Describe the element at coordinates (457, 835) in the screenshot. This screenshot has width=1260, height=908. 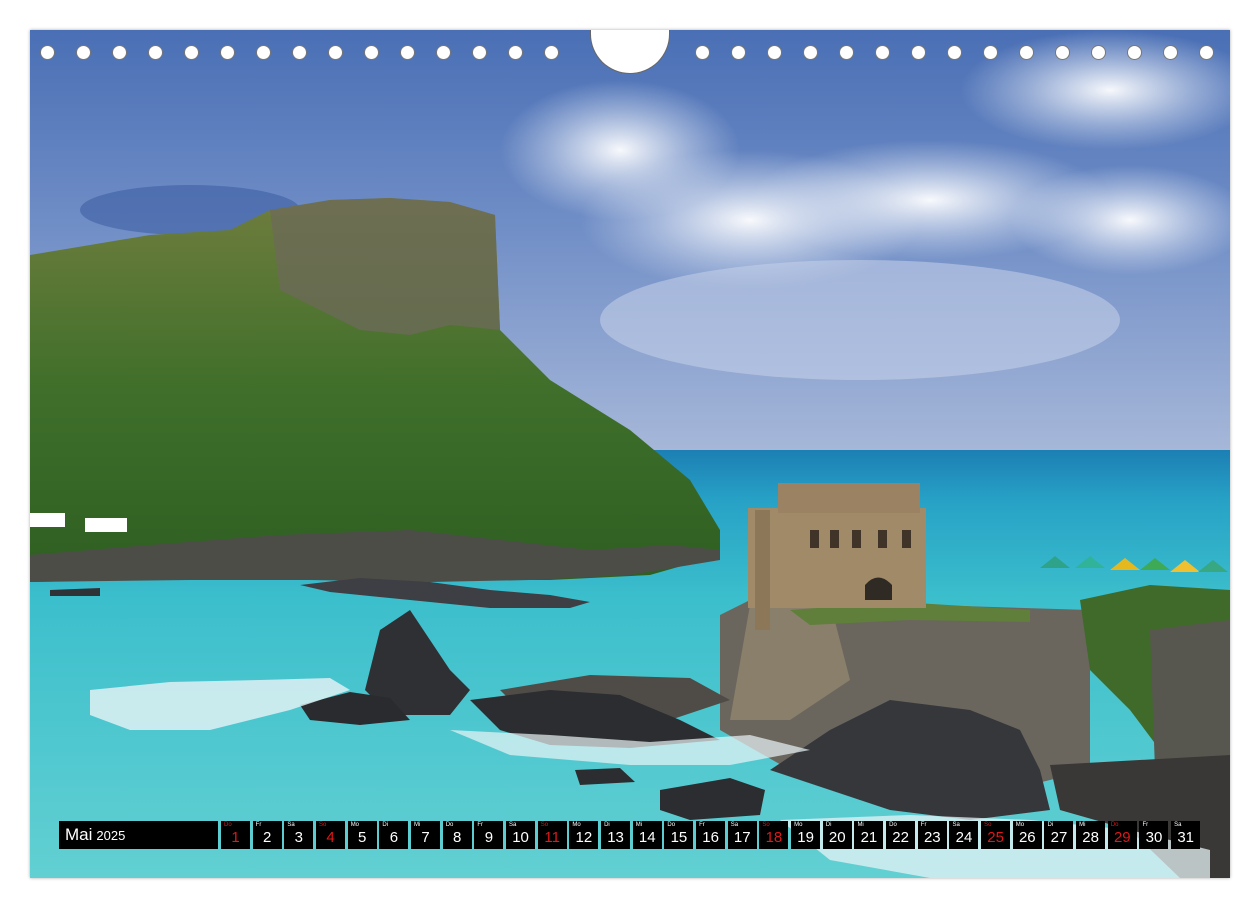
I see `day-cell: Do 8` at that location.